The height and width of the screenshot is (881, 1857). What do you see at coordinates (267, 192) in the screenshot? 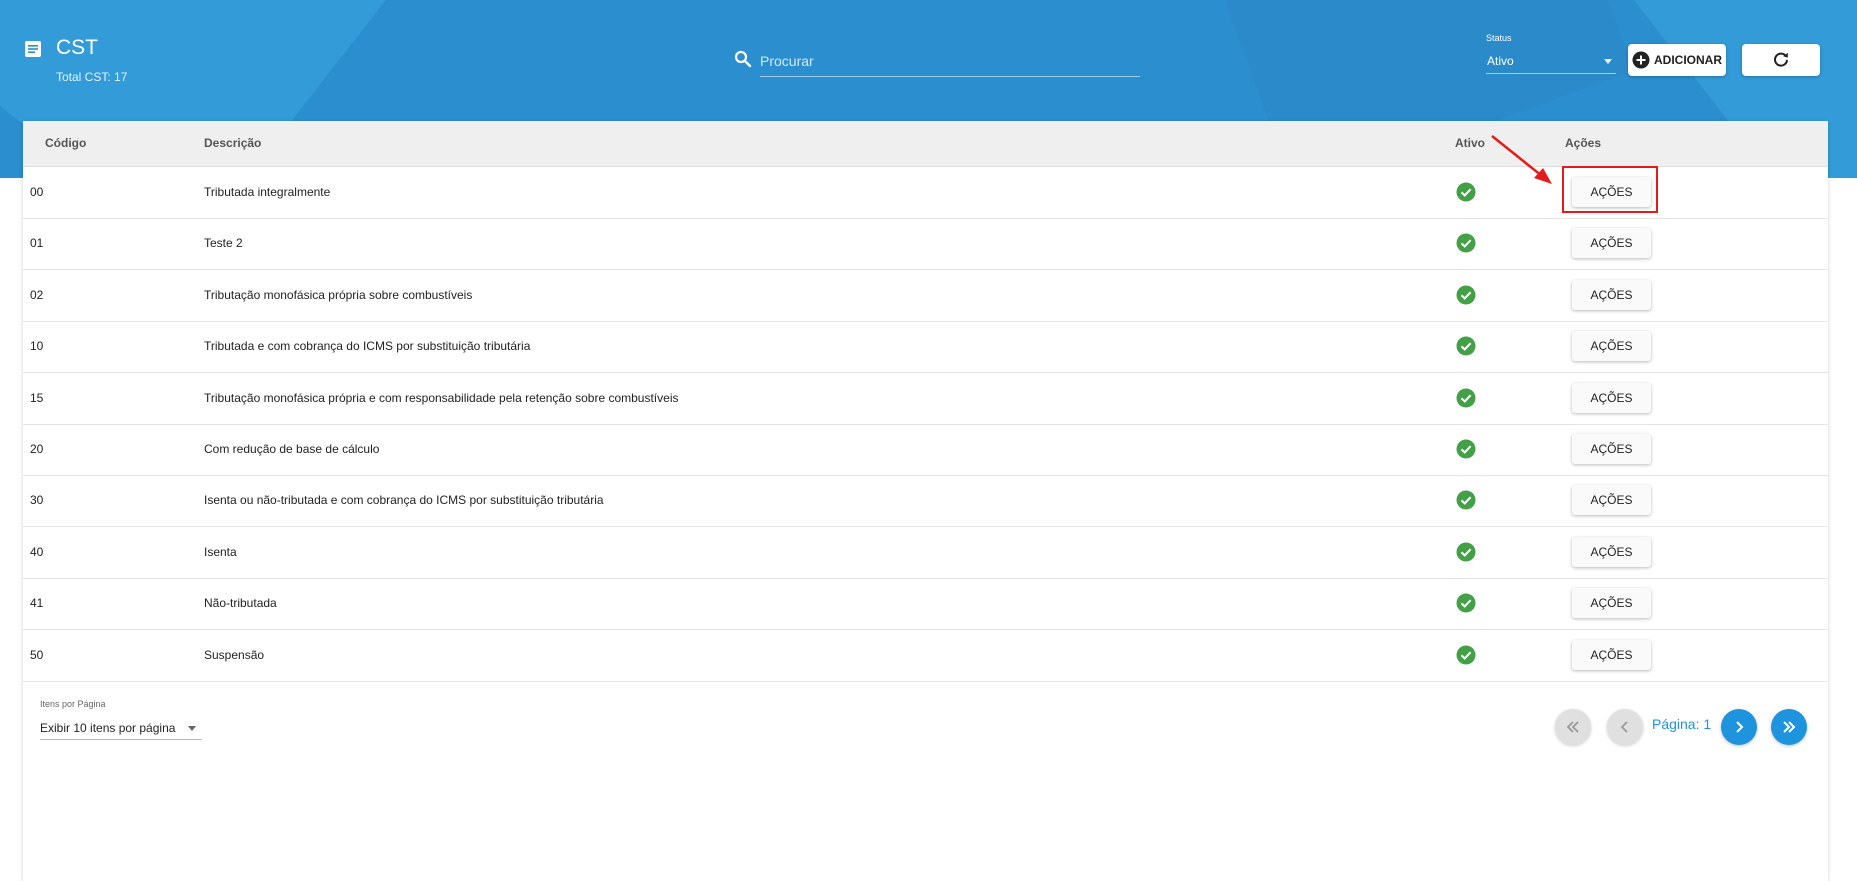
I see `cell-descricao: Tributada integralmente` at bounding box center [267, 192].